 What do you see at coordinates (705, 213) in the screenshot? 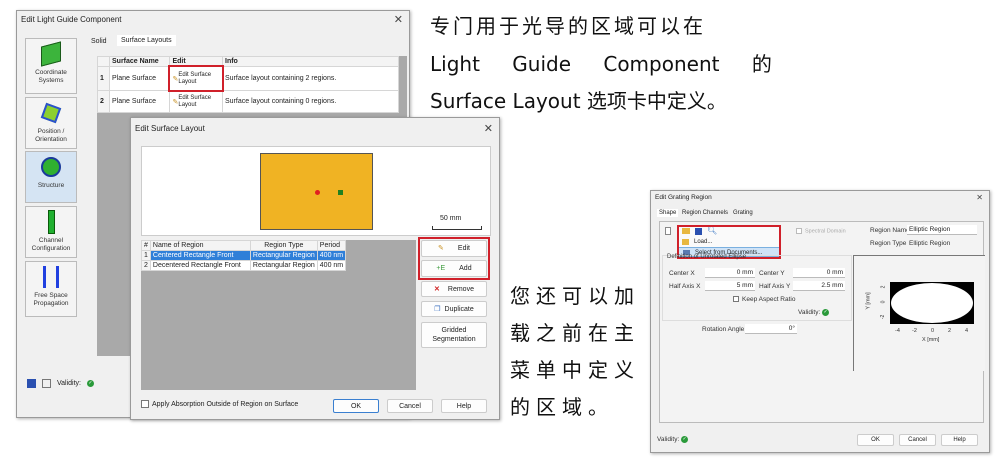
I see `tab-region-channels: Region Channels` at bounding box center [705, 213].